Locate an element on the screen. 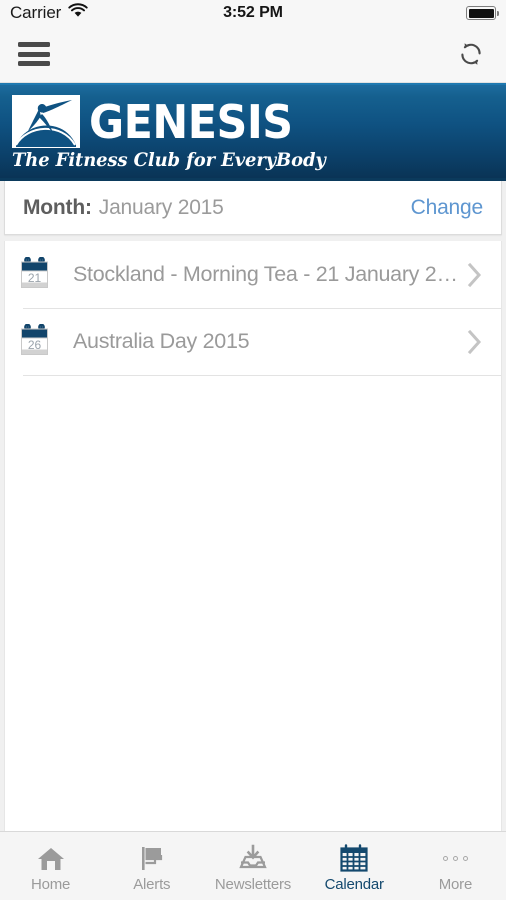  month-selector-row: Month: January 2015 Change is located at coordinates (253, 208).